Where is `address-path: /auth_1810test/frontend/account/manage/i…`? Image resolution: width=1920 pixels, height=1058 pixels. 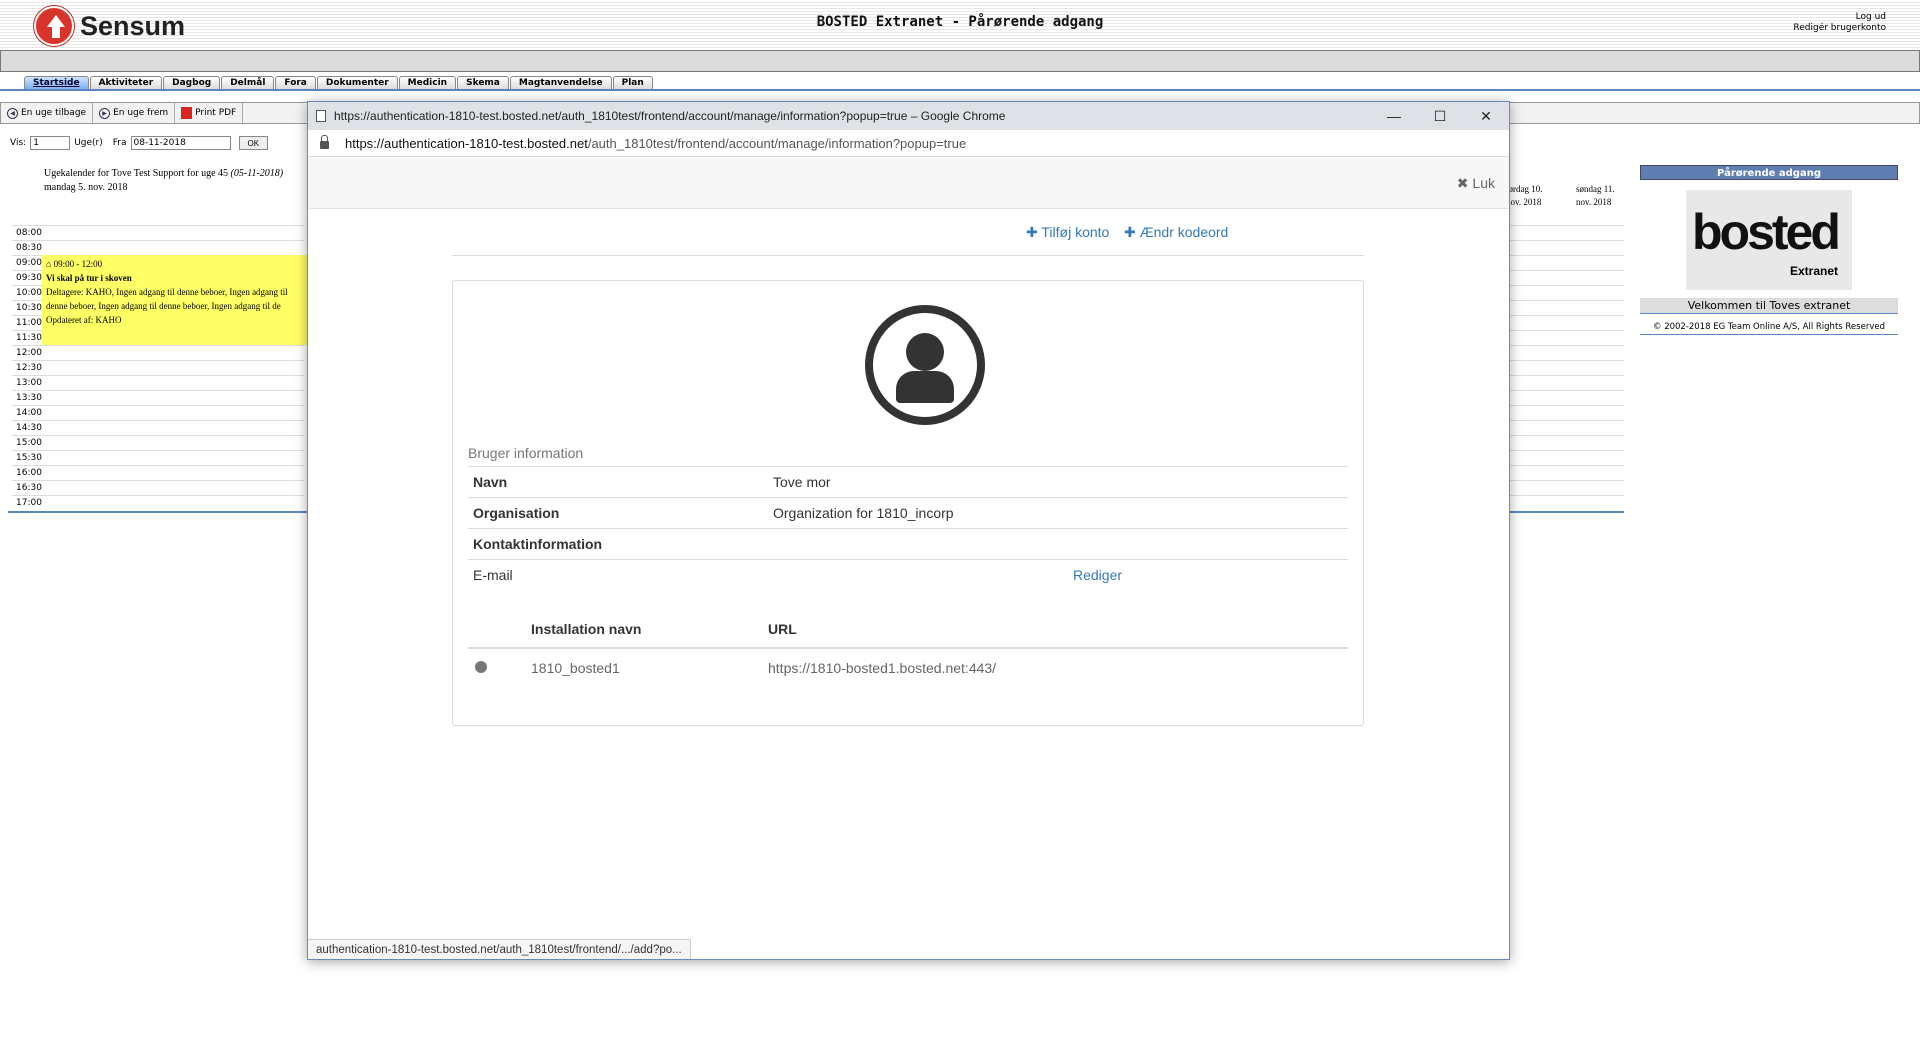
address-path: /auth_1810test/frontend/account/manage/i… is located at coordinates (777, 143).